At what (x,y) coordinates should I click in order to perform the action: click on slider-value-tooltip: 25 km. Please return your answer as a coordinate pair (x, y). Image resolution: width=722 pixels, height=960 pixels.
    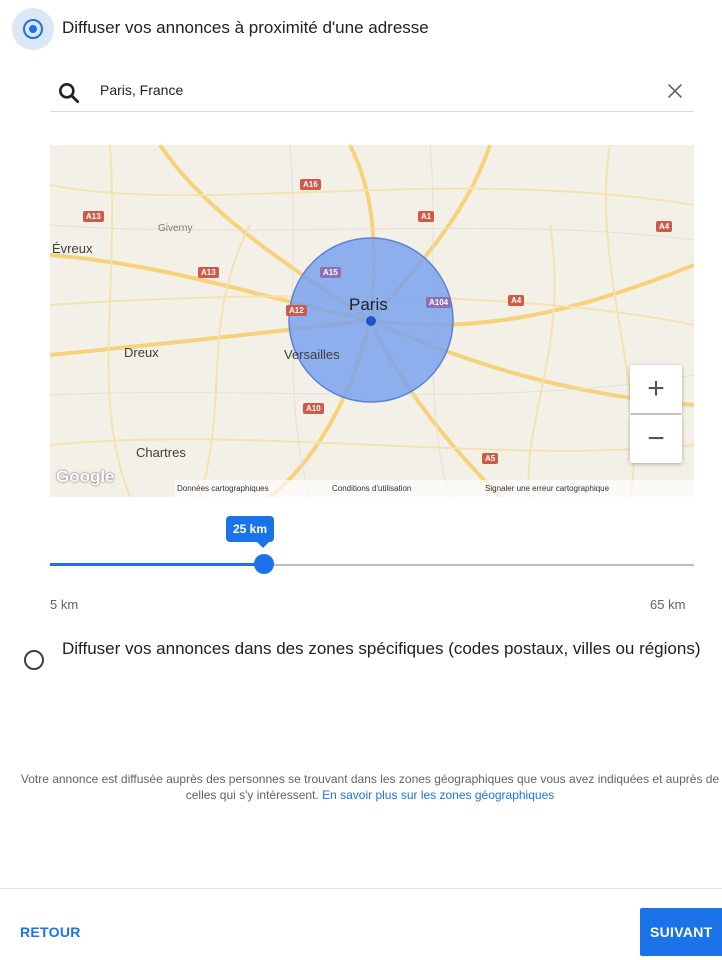
    Looking at the image, I should click on (250, 529).